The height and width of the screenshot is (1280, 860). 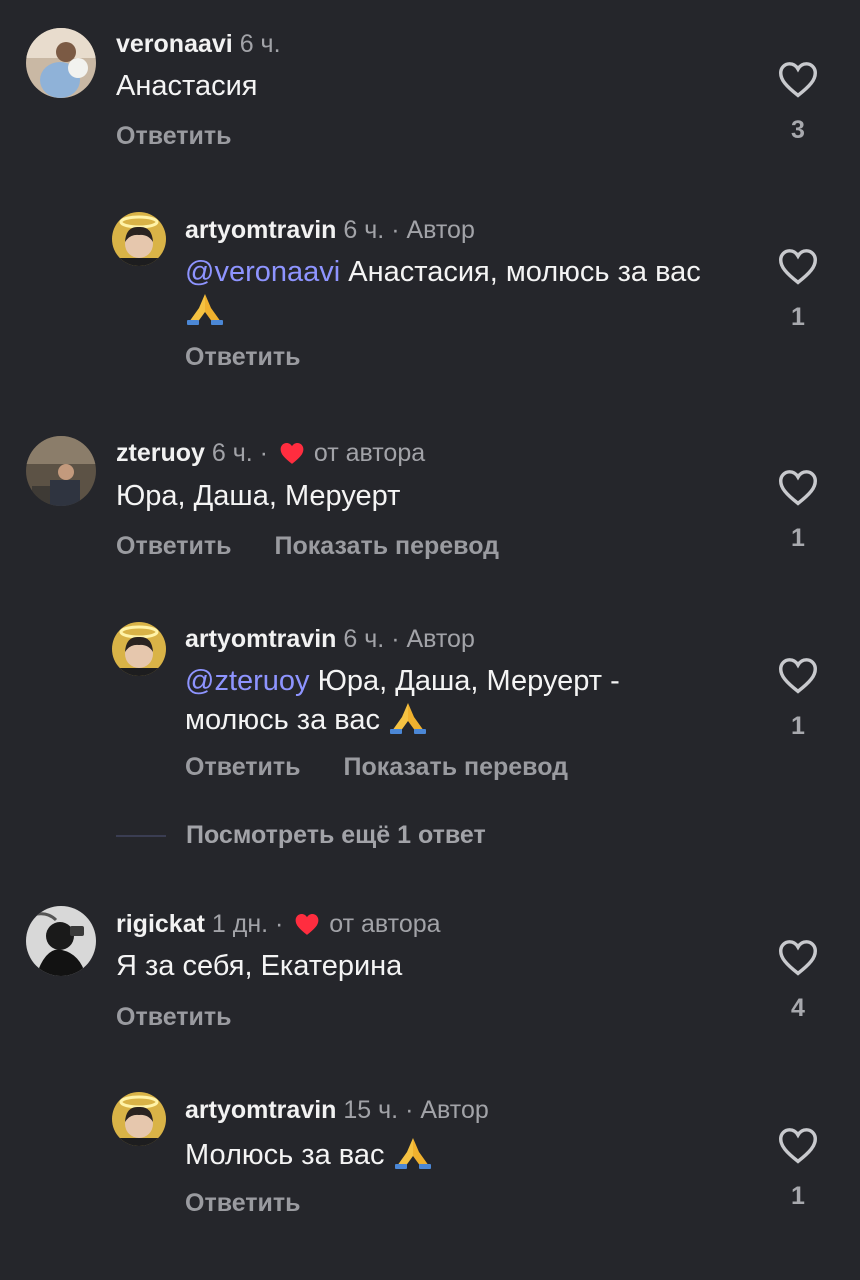 I want to click on username: veronaavi, so click(x=174, y=44).